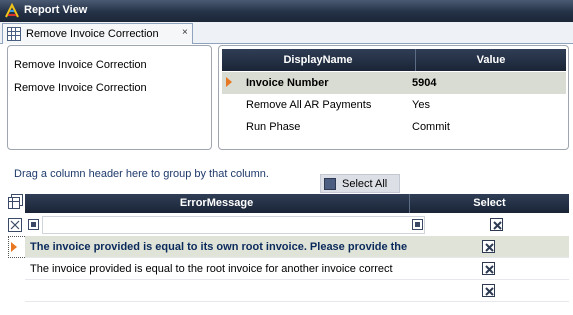 Image resolution: width=573 pixels, height=315 pixels. Describe the element at coordinates (216, 291) in the screenshot. I see `error-message-cell` at that location.